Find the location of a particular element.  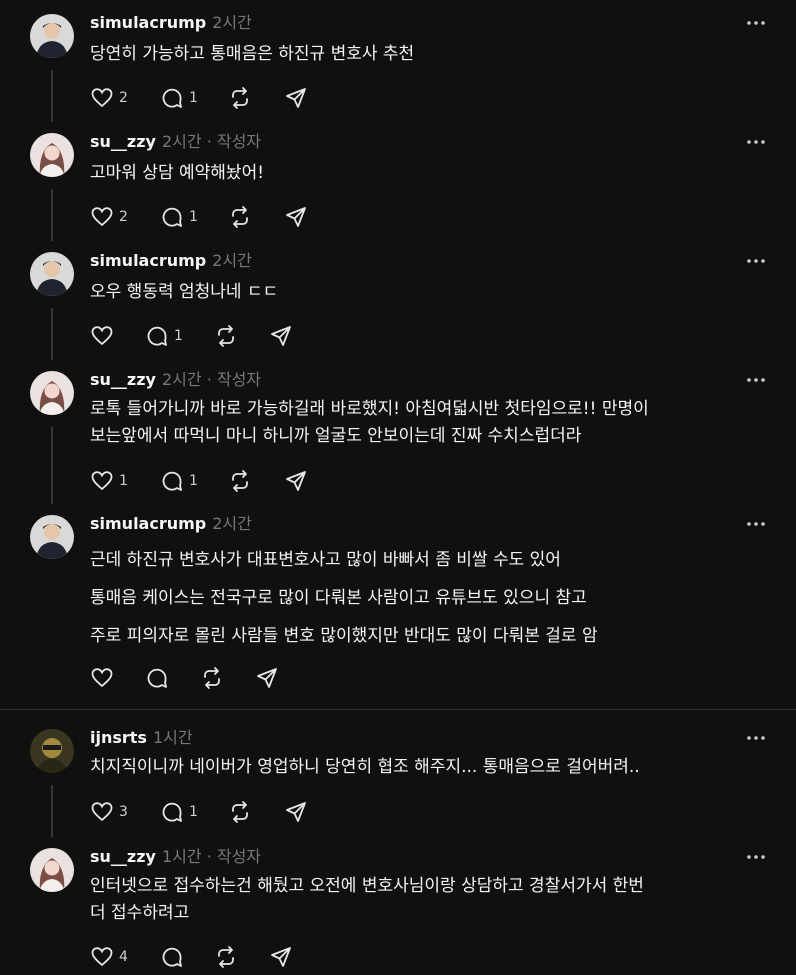

like-button: 4 is located at coordinates (109, 957).